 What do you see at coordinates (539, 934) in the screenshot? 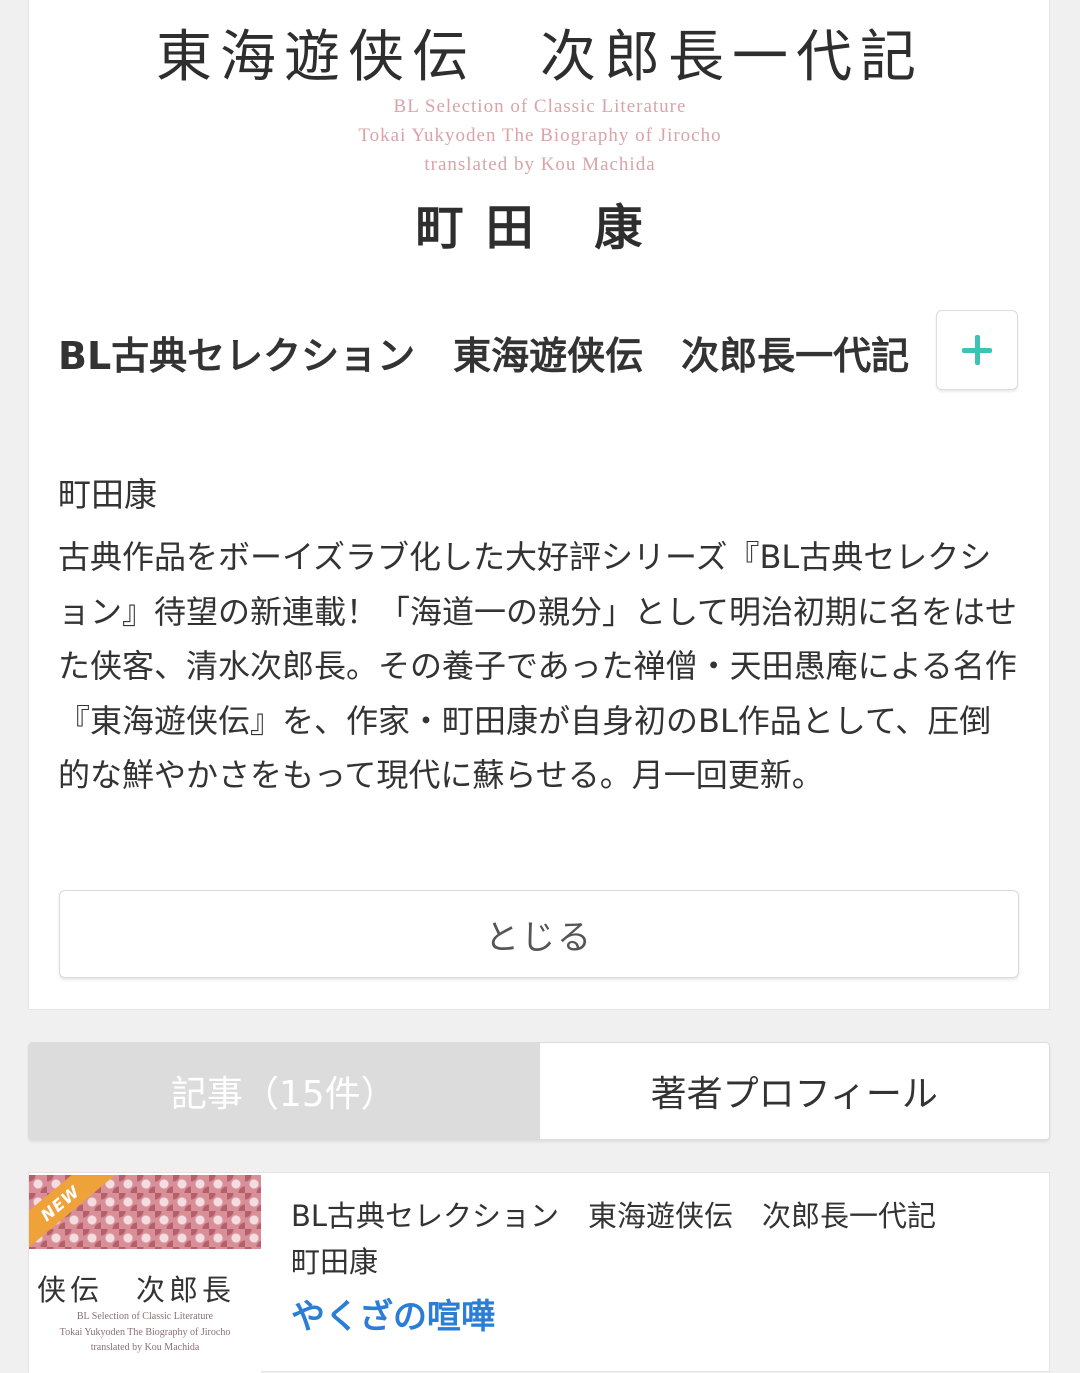
I see `close-button: とじる` at bounding box center [539, 934].